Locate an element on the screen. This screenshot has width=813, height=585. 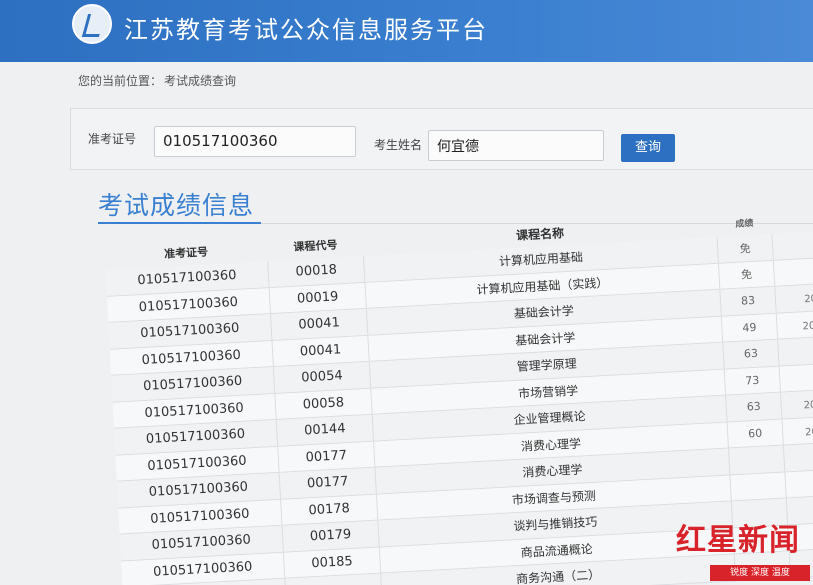
site-logo is located at coordinates (92, 24).